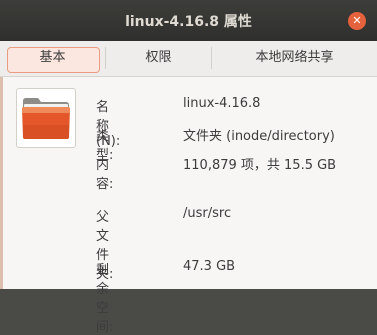 The image size is (377, 335). I want to click on tab-label: 基本, so click(52, 57).